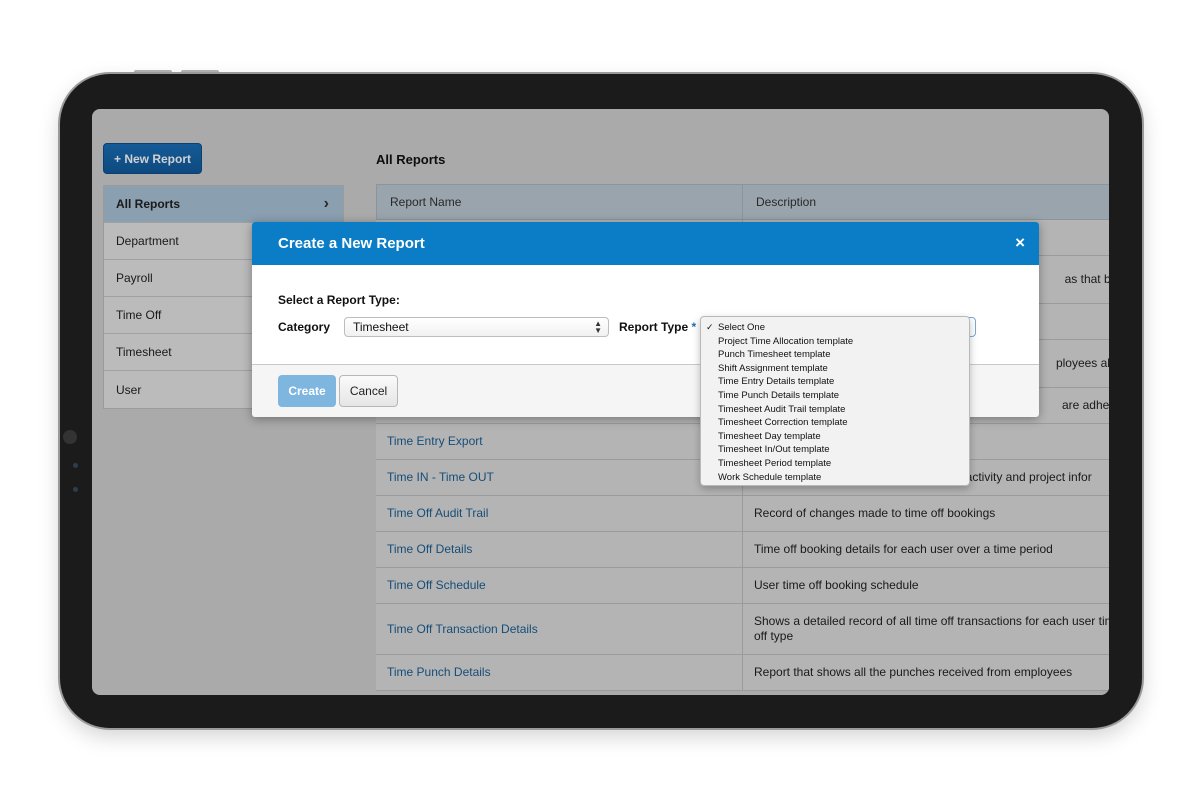  I want to click on dropdown-option-label: Timesheet Audit Trail template, so click(782, 409).